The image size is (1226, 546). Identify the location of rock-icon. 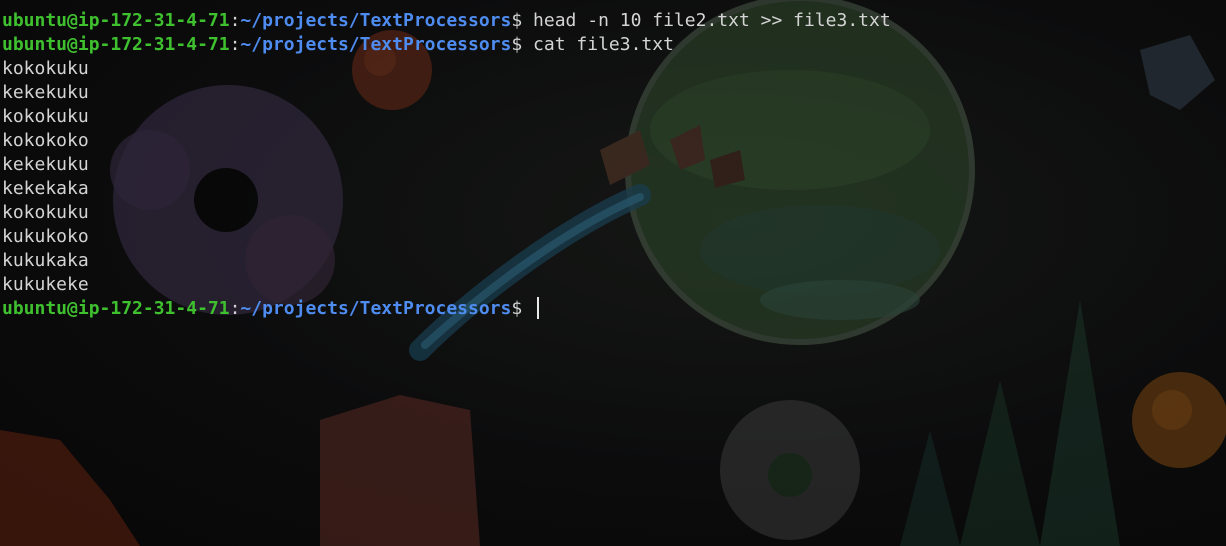
(240, 470).